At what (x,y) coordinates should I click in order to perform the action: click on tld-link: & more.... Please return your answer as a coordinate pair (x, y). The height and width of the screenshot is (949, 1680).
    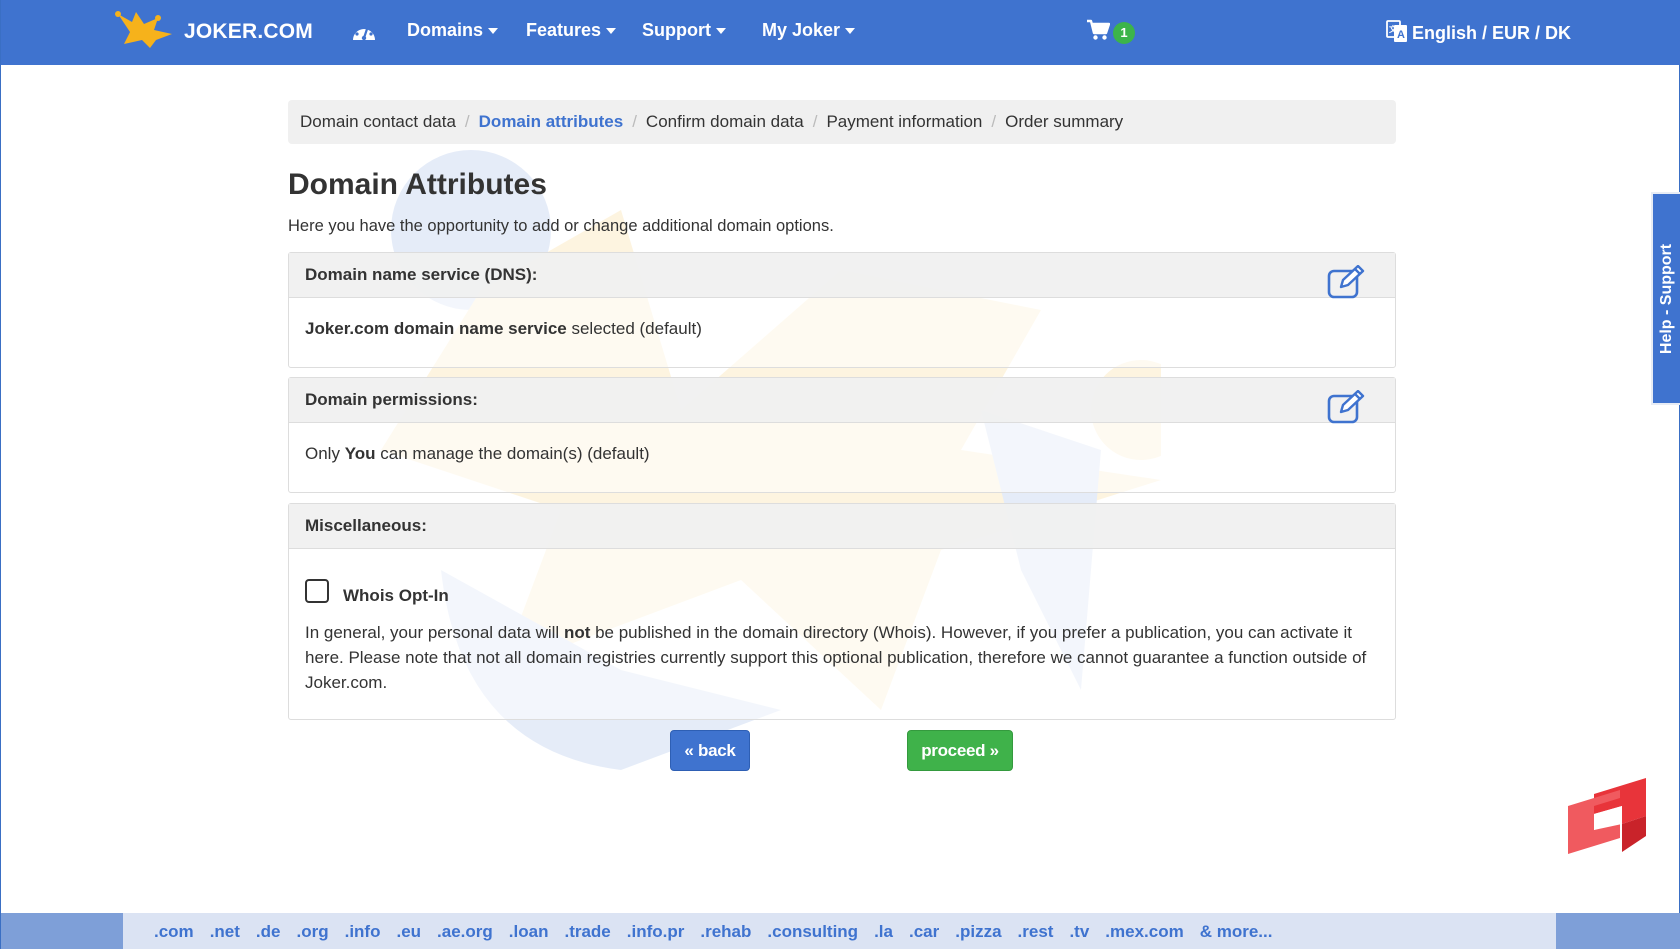
    Looking at the image, I should click on (1236, 932).